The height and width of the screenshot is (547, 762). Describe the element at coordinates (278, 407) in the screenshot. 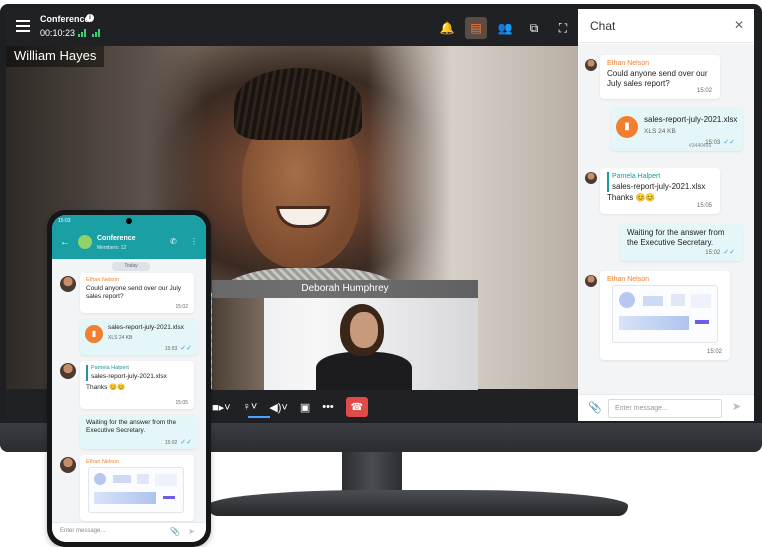

I see `speaker-icon: ◀)˅` at that location.